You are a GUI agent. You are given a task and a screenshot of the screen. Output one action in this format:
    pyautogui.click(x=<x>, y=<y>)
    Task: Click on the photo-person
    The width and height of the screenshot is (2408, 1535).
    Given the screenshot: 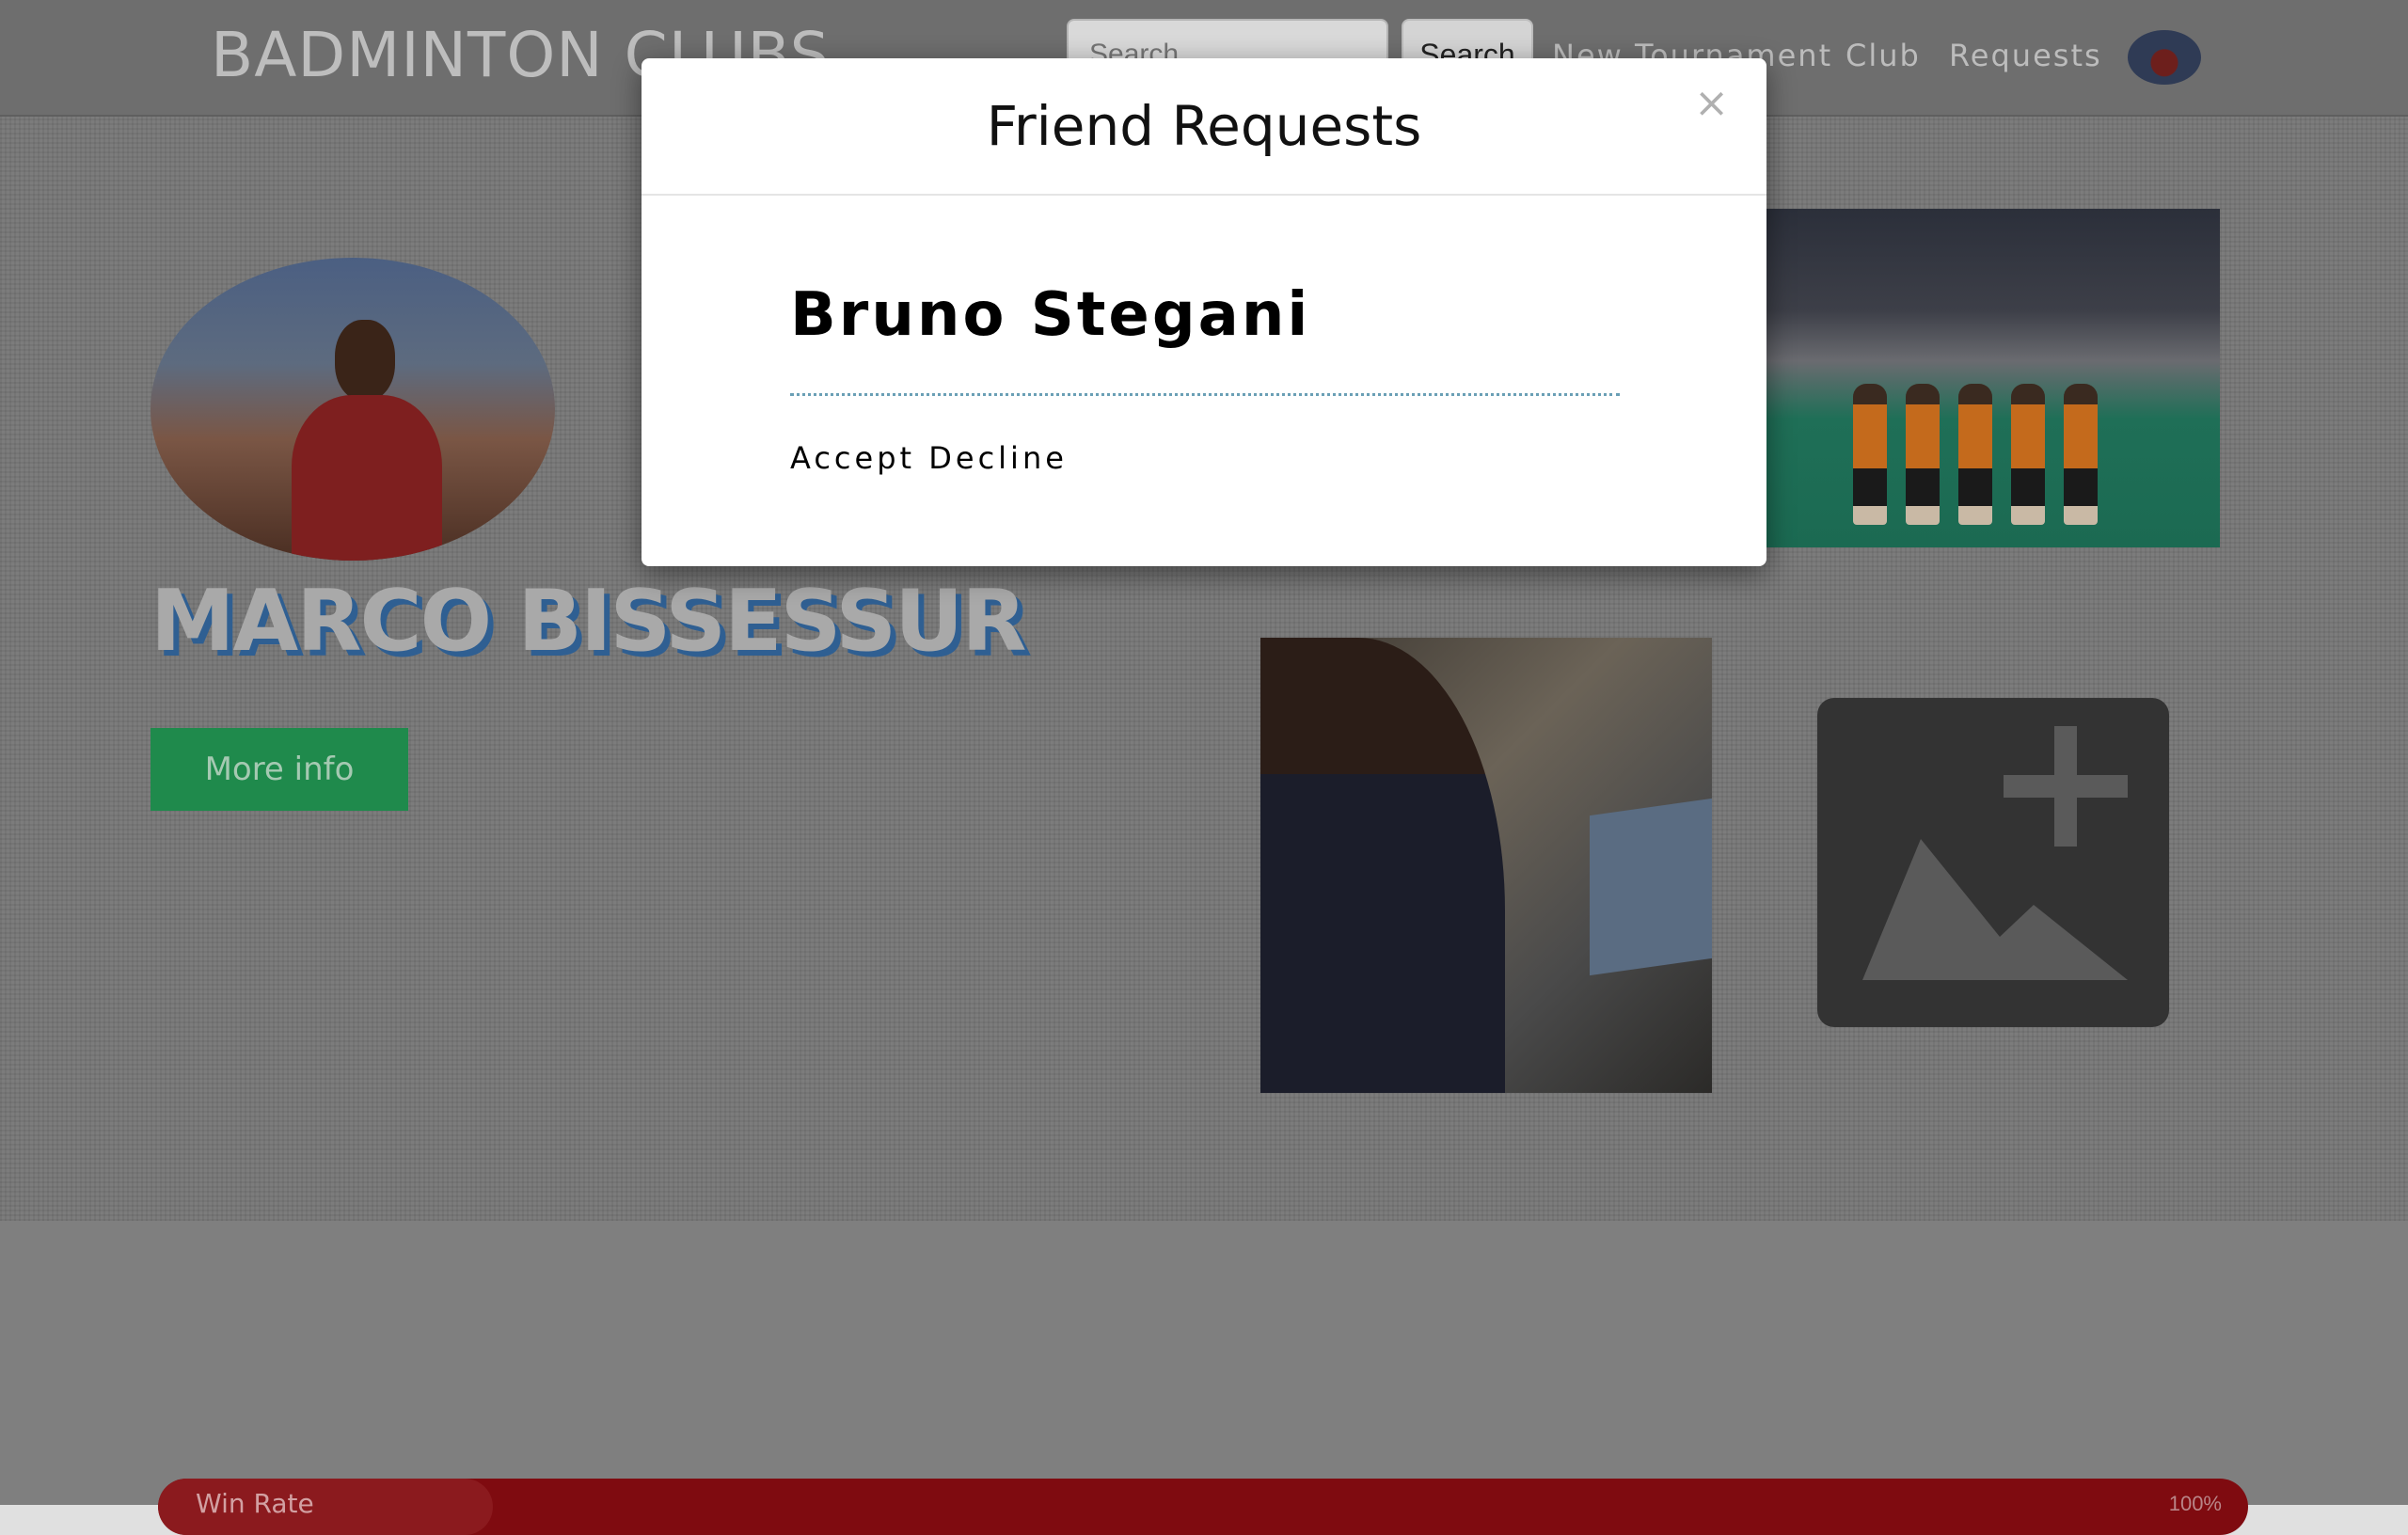 What is the action you would take?
    pyautogui.click(x=1383, y=865)
    